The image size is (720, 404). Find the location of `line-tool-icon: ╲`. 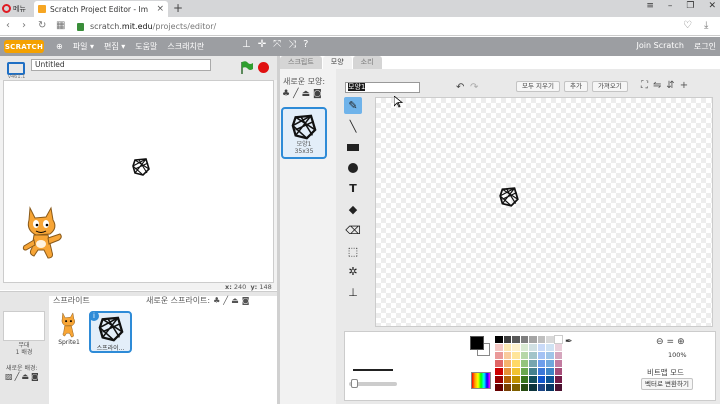

line-tool-icon: ╲ is located at coordinates (353, 126).